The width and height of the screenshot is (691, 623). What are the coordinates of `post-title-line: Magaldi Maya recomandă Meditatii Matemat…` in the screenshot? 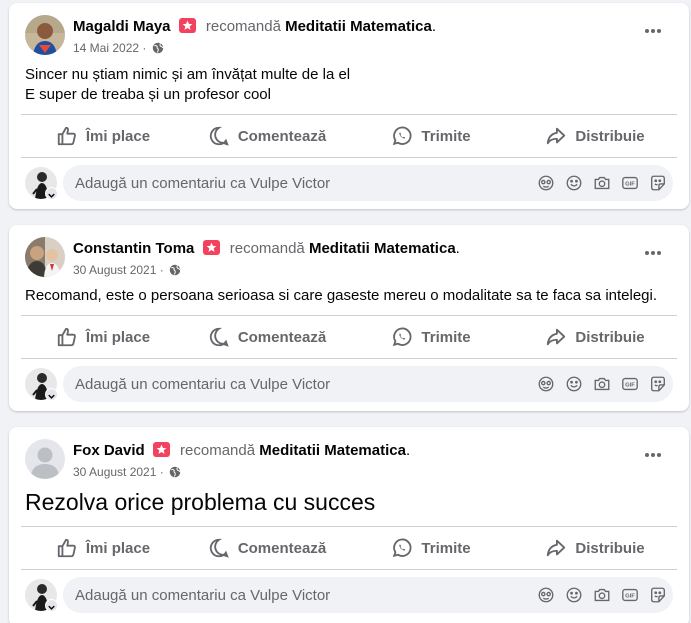 It's located at (254, 27).